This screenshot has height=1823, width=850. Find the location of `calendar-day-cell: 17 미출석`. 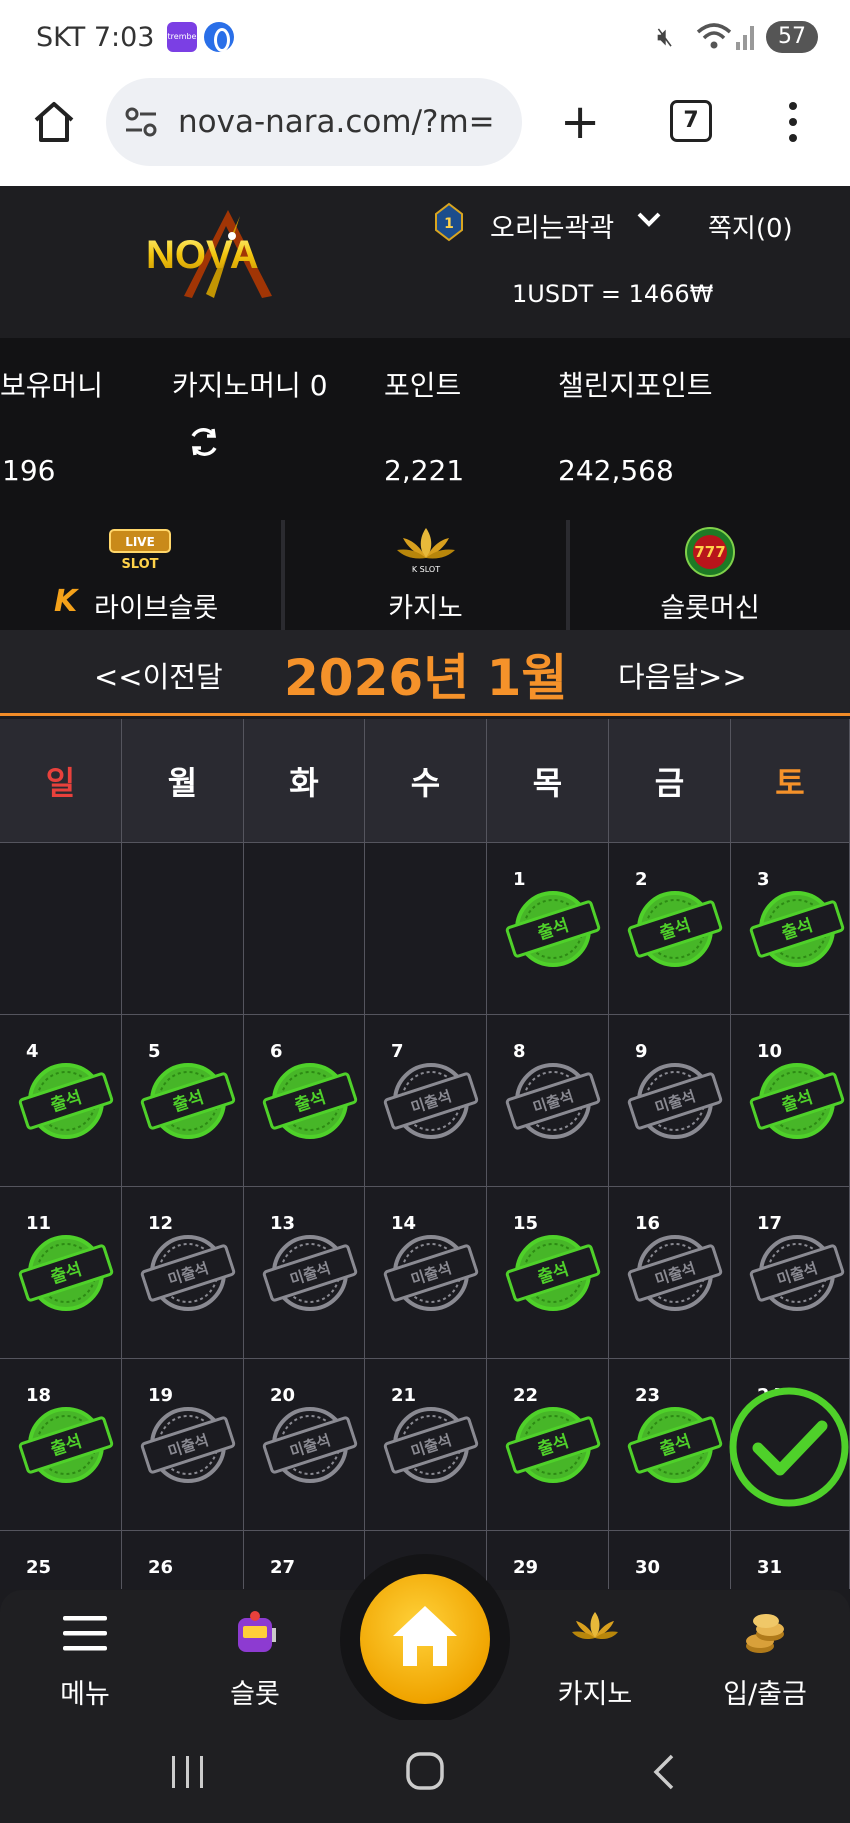

calendar-day-cell: 17 미출석 is located at coordinates (790, 1273).